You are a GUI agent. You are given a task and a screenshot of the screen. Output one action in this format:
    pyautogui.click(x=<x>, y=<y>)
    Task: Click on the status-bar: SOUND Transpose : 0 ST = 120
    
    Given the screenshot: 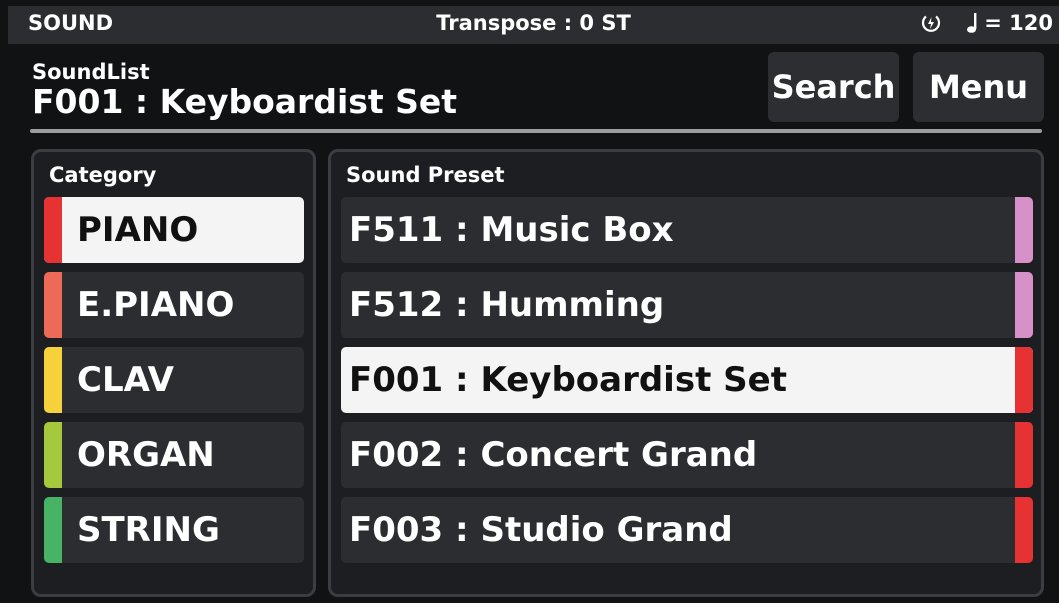 What is the action you would take?
    pyautogui.click(x=533, y=25)
    